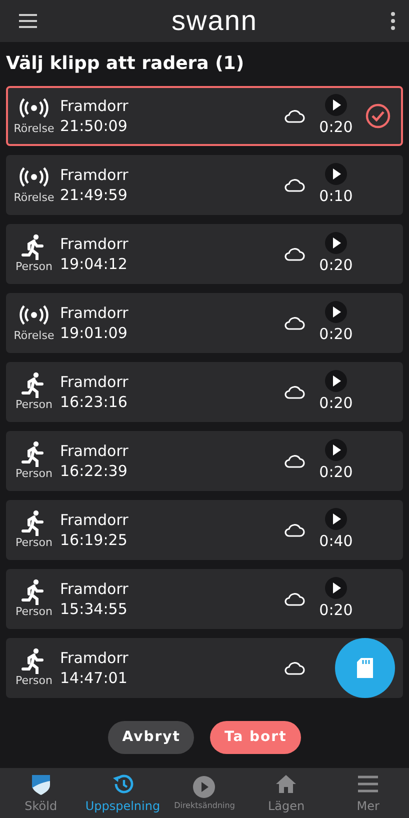 This screenshot has width=409, height=818. What do you see at coordinates (94, 609) in the screenshot?
I see `clip-time: 15:34:55` at bounding box center [94, 609].